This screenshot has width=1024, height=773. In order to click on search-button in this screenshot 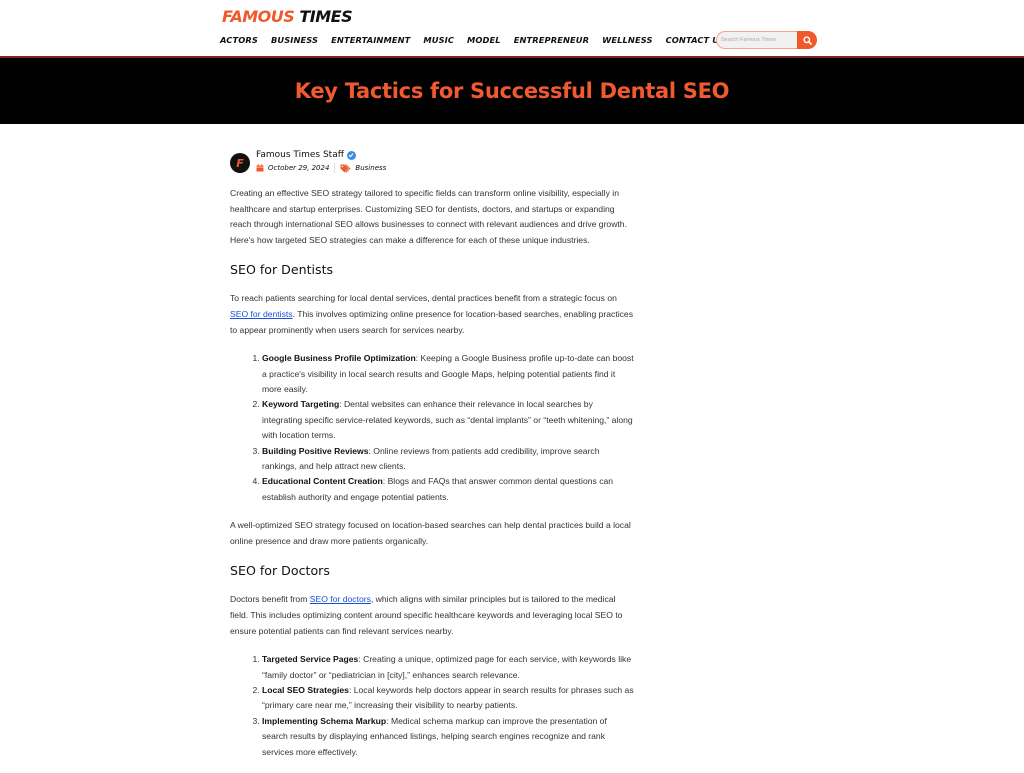, I will do `click(807, 40)`.